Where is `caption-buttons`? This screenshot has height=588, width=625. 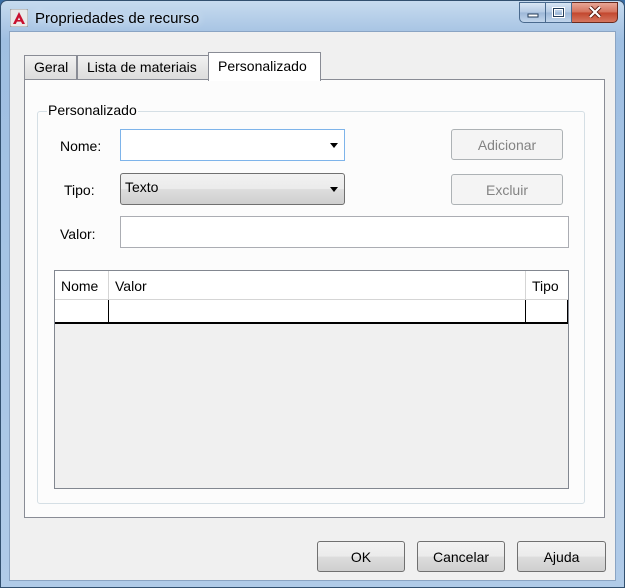
caption-buttons is located at coordinates (568, 12).